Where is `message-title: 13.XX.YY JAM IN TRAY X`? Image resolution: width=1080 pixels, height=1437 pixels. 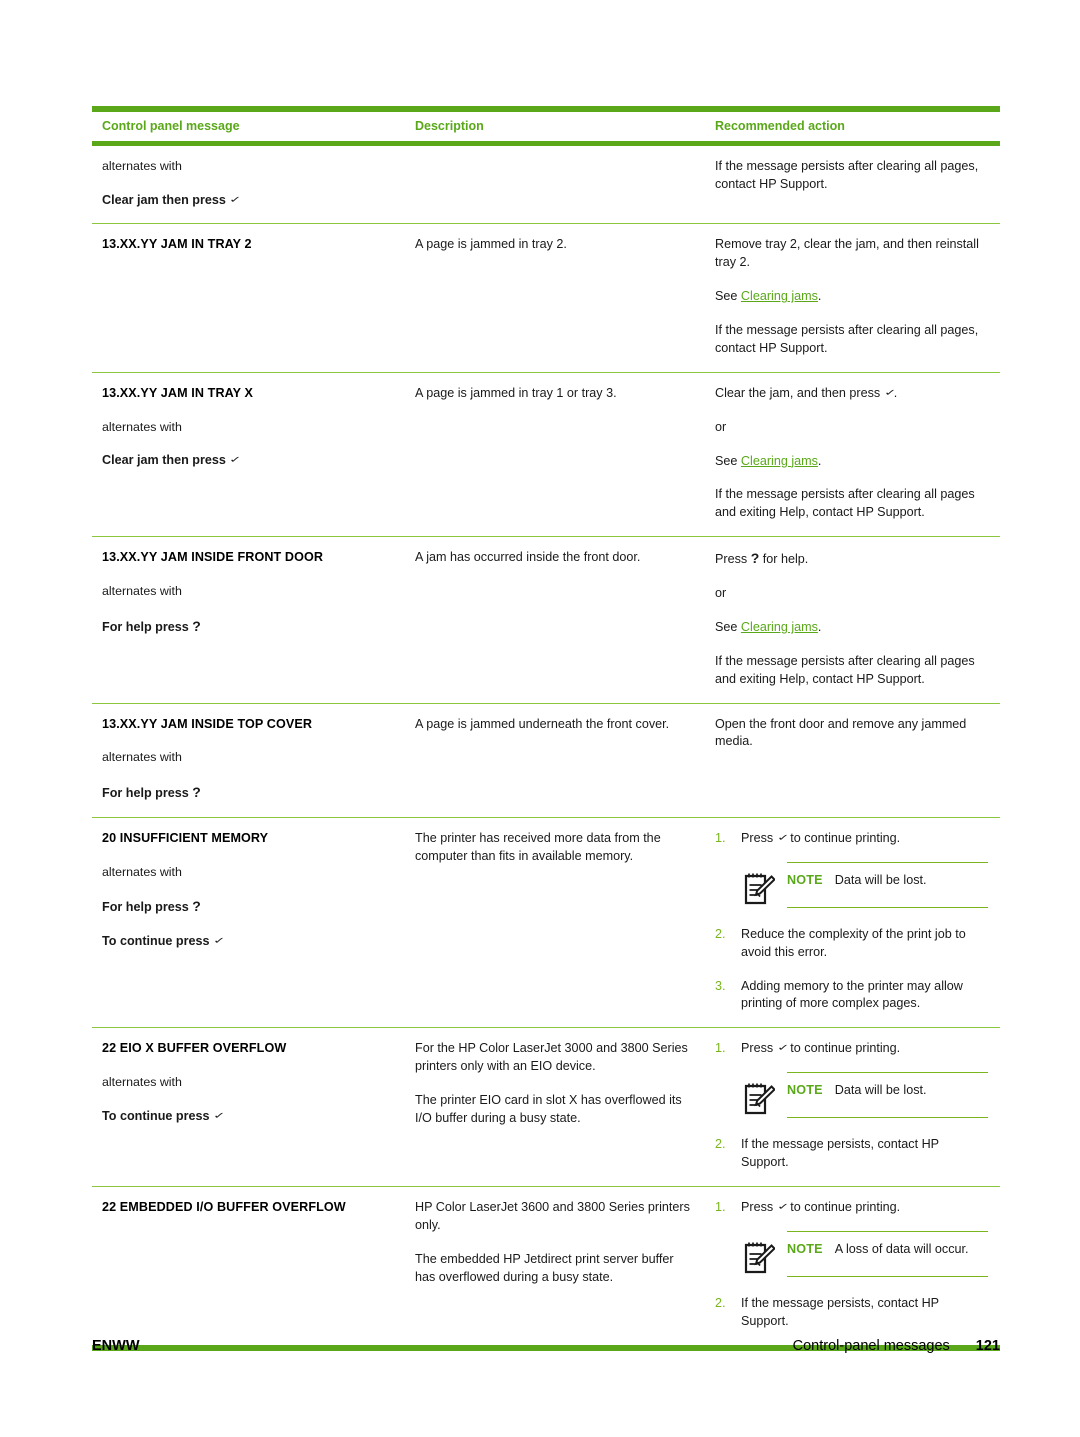 message-title: 13.XX.YY JAM IN TRAY X is located at coordinates (178, 392).